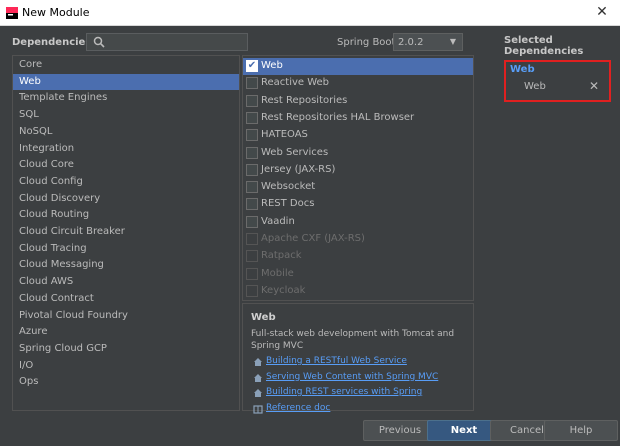 The image size is (620, 446). What do you see at coordinates (522, 69) in the screenshot?
I see `selected-group-label: Web` at bounding box center [522, 69].